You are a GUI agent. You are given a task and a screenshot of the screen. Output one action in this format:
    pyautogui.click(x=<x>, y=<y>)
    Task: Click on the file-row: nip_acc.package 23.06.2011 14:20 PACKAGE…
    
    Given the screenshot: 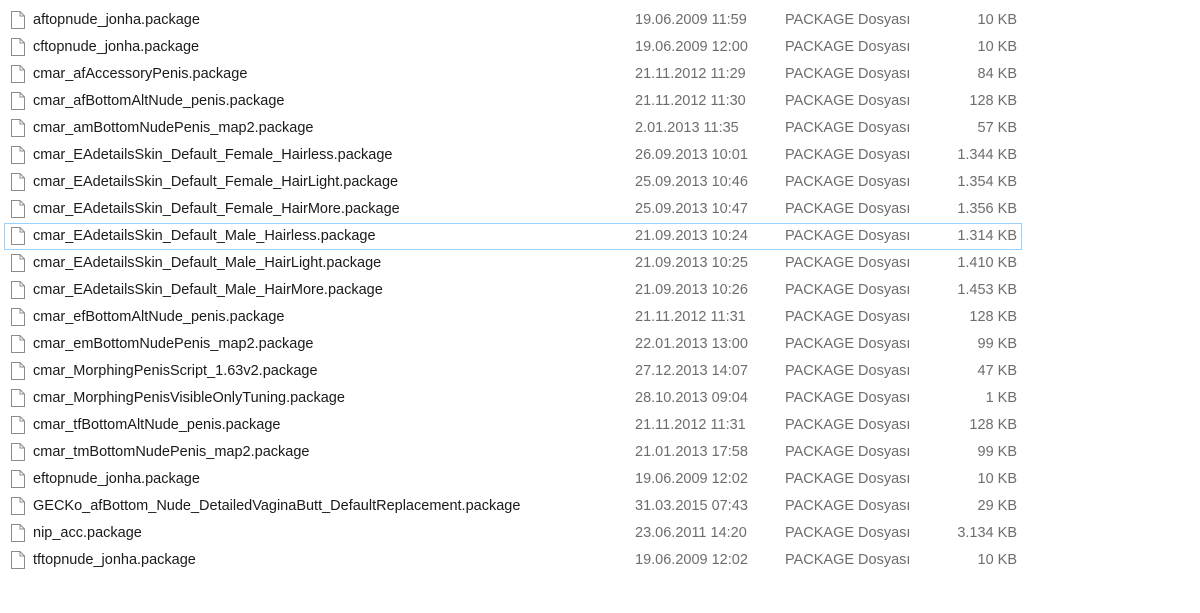 What is the action you would take?
    pyautogui.click(x=513, y=533)
    